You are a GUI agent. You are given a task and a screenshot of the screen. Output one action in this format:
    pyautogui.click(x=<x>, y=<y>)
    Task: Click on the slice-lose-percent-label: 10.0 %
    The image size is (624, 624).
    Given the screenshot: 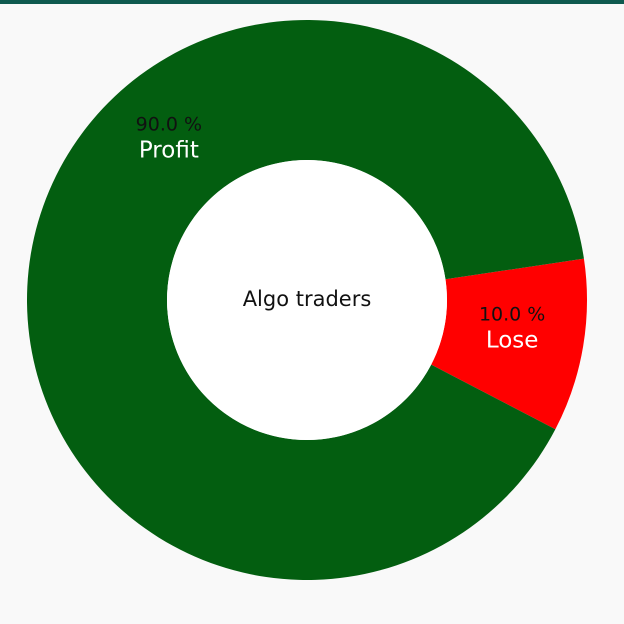 What is the action you would take?
    pyautogui.click(x=512, y=314)
    